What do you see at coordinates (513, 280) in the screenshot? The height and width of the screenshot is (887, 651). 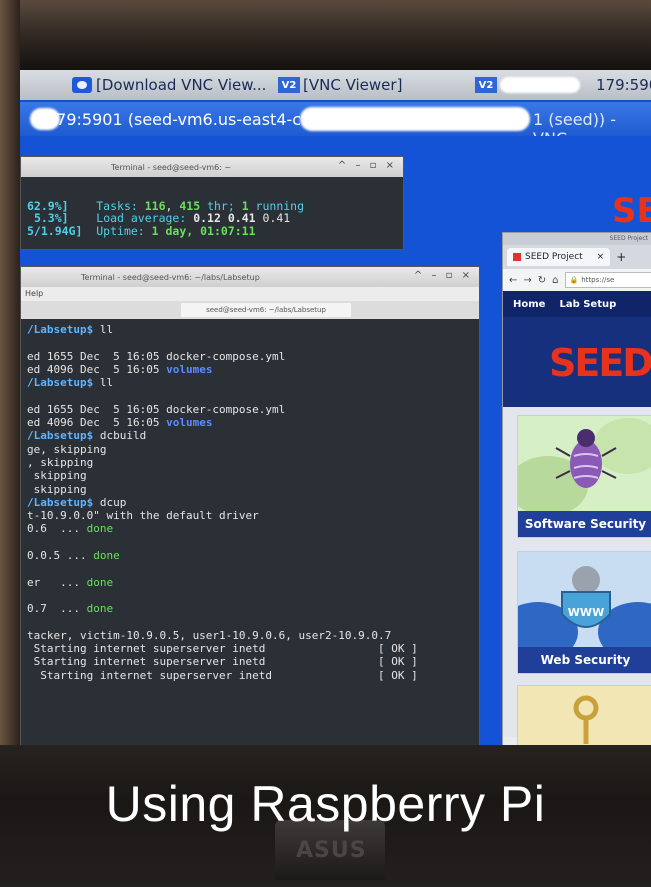 I see `back-icon: ←` at bounding box center [513, 280].